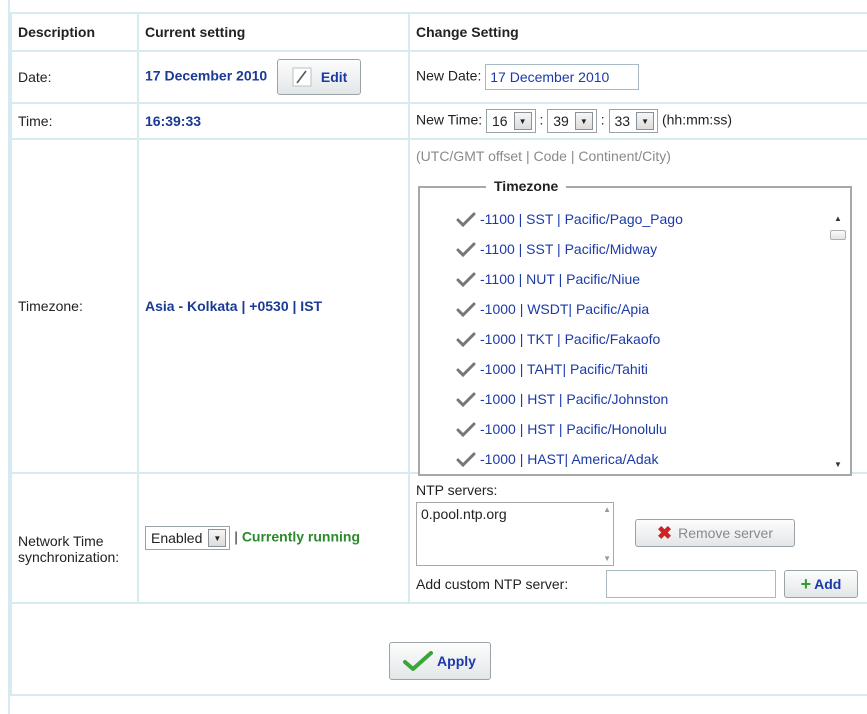  What do you see at coordinates (273, 32) in the screenshot?
I see `header-current-setting: Current setting` at bounding box center [273, 32].